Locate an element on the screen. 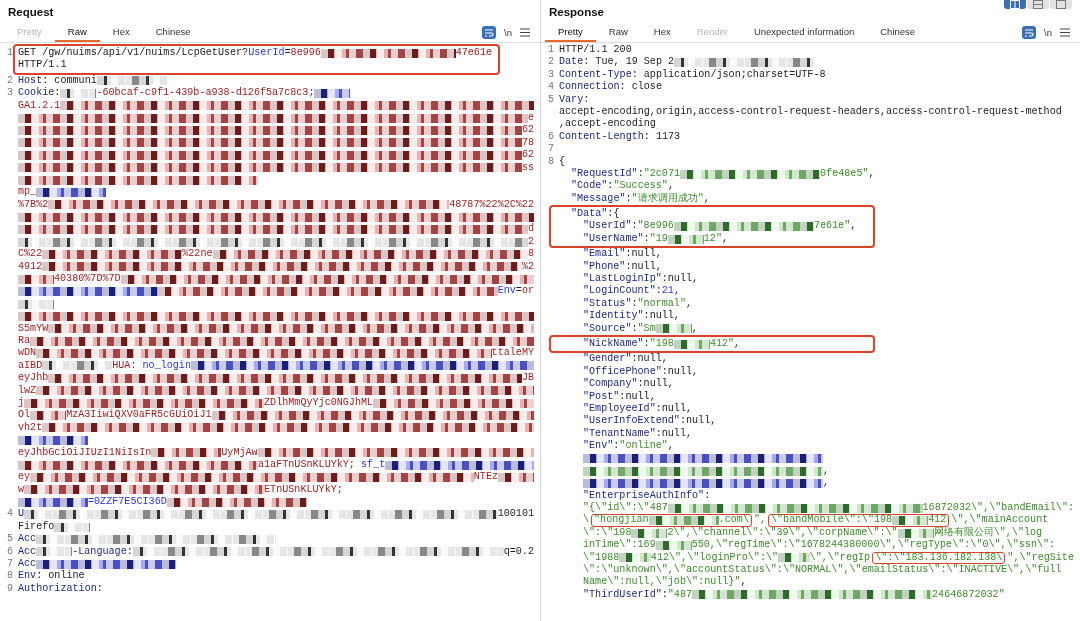 This screenshot has height=621, width=1080. json-string: "8e996 is located at coordinates (655, 226).